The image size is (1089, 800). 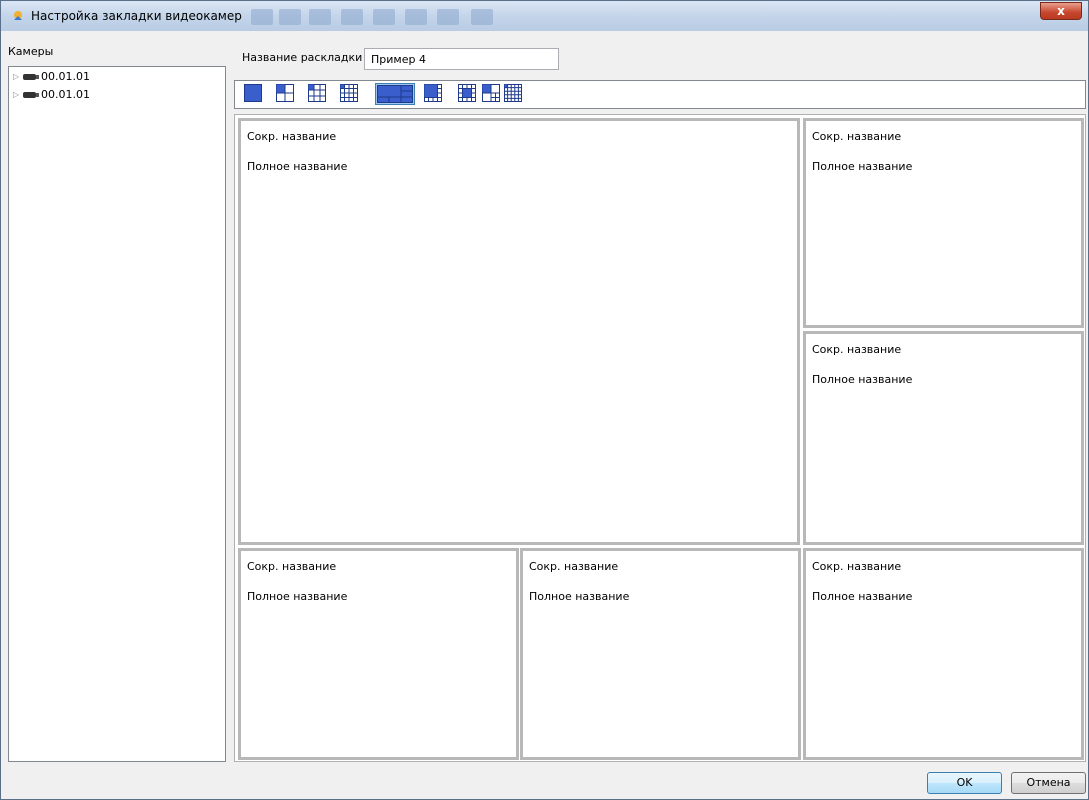 What do you see at coordinates (544, 16) in the screenshot?
I see `title-bar: Настройка закладки видеокамер x` at bounding box center [544, 16].